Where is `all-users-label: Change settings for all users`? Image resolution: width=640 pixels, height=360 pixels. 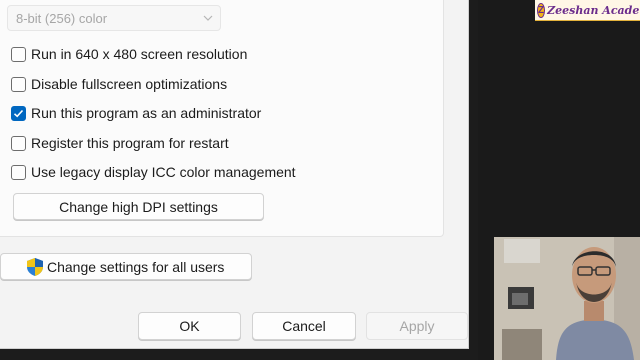
all-users-label: Change settings for all users is located at coordinates (136, 266).